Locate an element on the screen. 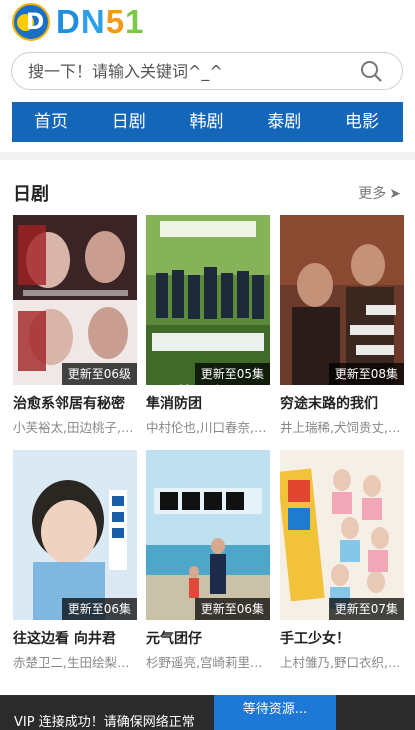 The height and width of the screenshot is (730, 415). nav-item-japanese-drama: 日剧 is located at coordinates (129, 122).